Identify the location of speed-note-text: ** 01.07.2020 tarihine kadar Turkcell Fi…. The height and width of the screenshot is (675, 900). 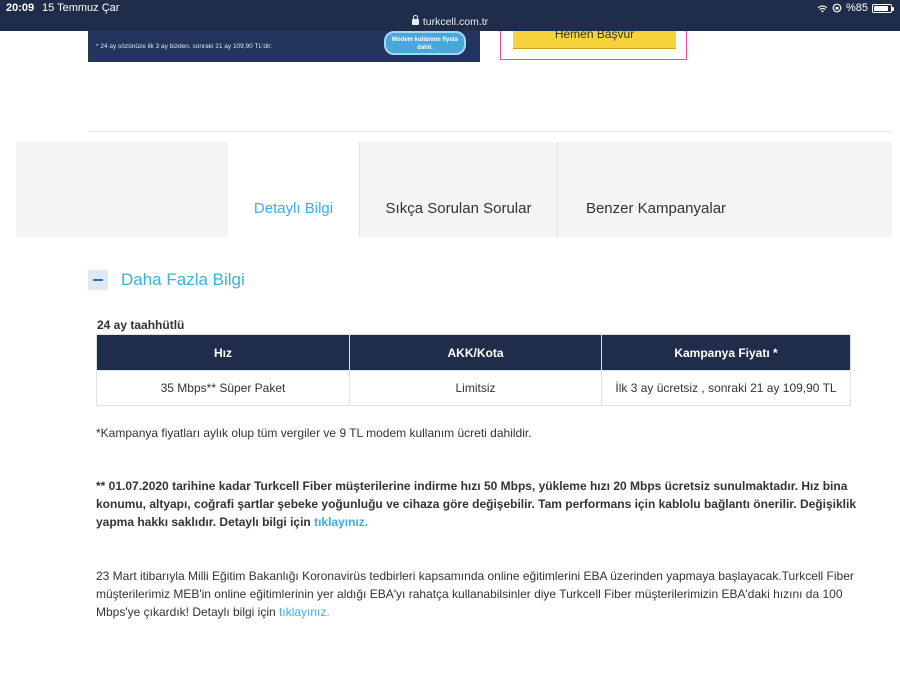
(476, 504).